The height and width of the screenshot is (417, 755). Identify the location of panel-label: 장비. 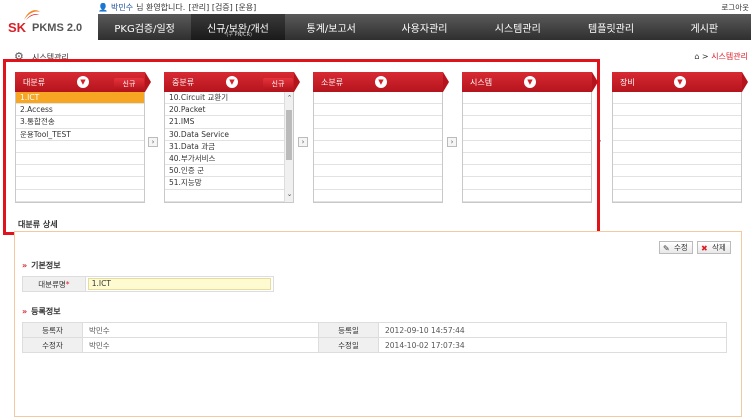
(627, 82).